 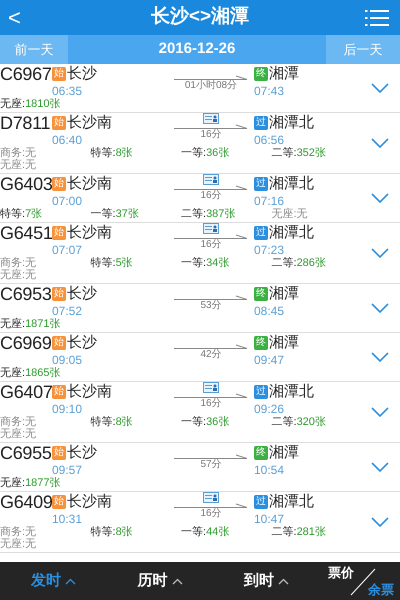 What do you see at coordinates (67, 409) in the screenshot?
I see `departure-time: 09:10` at bounding box center [67, 409].